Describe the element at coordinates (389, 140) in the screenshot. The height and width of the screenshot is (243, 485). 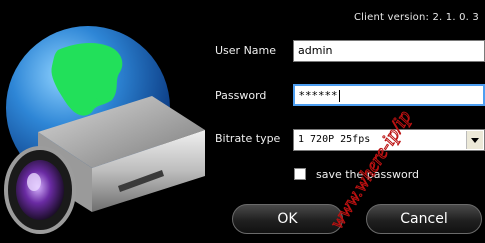
I see `bitrate-select: 1 720P 25fps` at that location.